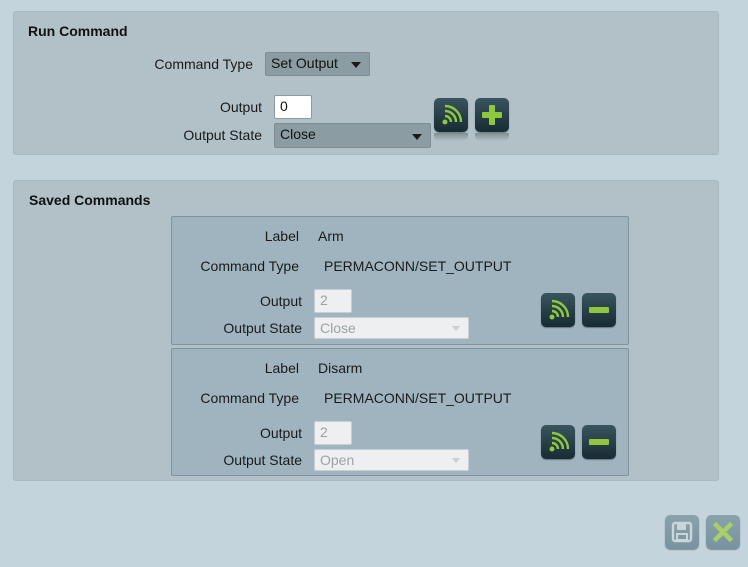  What do you see at coordinates (293, 107) in the screenshot?
I see `output-input: 0` at bounding box center [293, 107].